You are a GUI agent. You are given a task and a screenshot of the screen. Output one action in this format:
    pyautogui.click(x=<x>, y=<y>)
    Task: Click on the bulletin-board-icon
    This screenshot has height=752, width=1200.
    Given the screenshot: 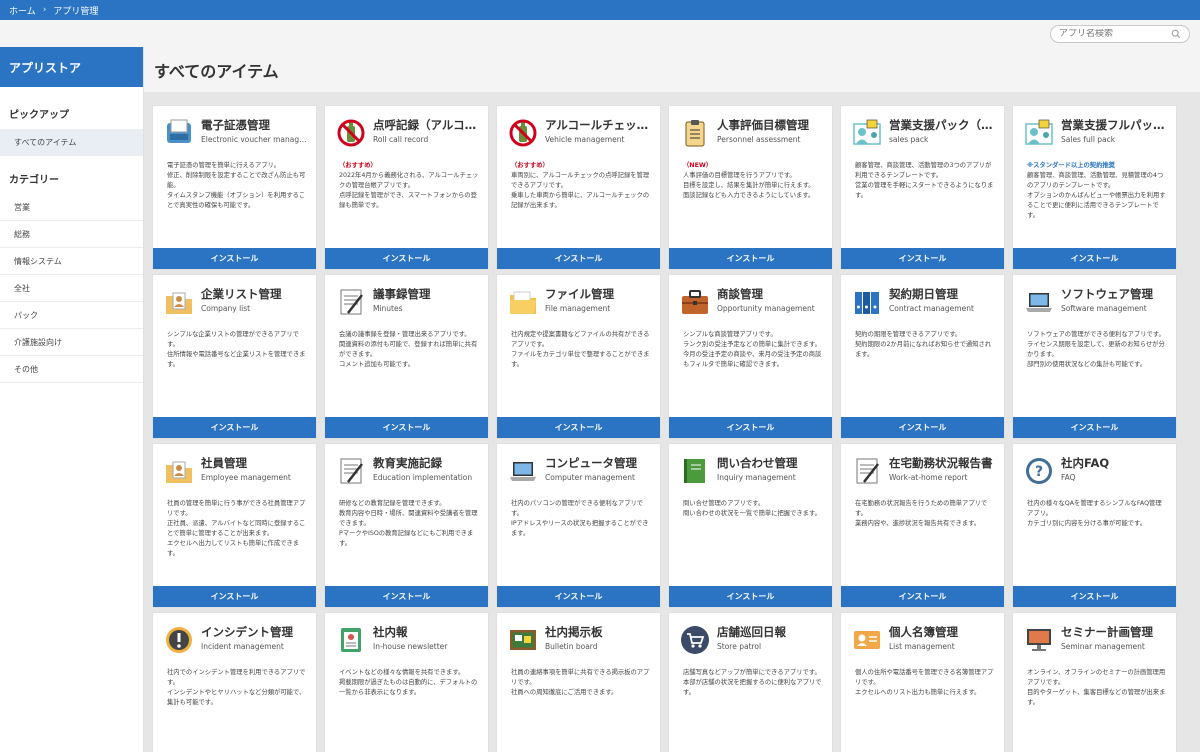 What is the action you would take?
    pyautogui.click(x=523, y=640)
    